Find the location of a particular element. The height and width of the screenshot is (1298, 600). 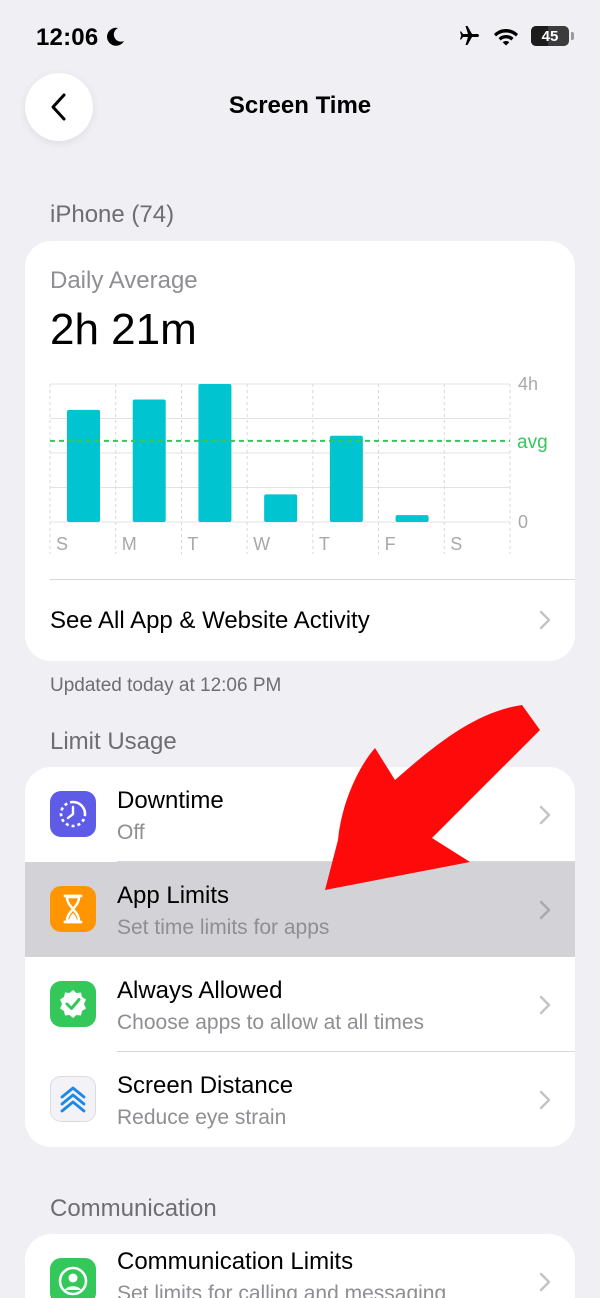

hourglass-icon is located at coordinates (73, 909).